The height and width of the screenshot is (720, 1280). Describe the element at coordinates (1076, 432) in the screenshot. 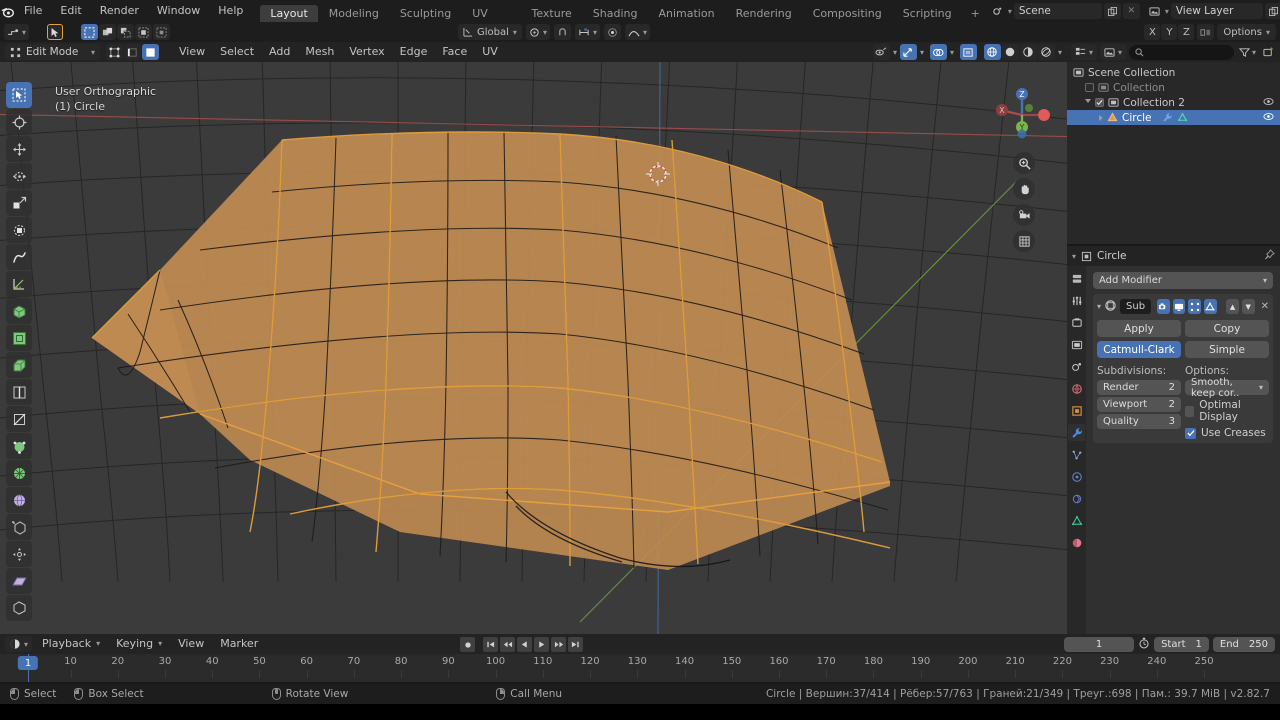

I see `modifier-tab-icon` at that location.